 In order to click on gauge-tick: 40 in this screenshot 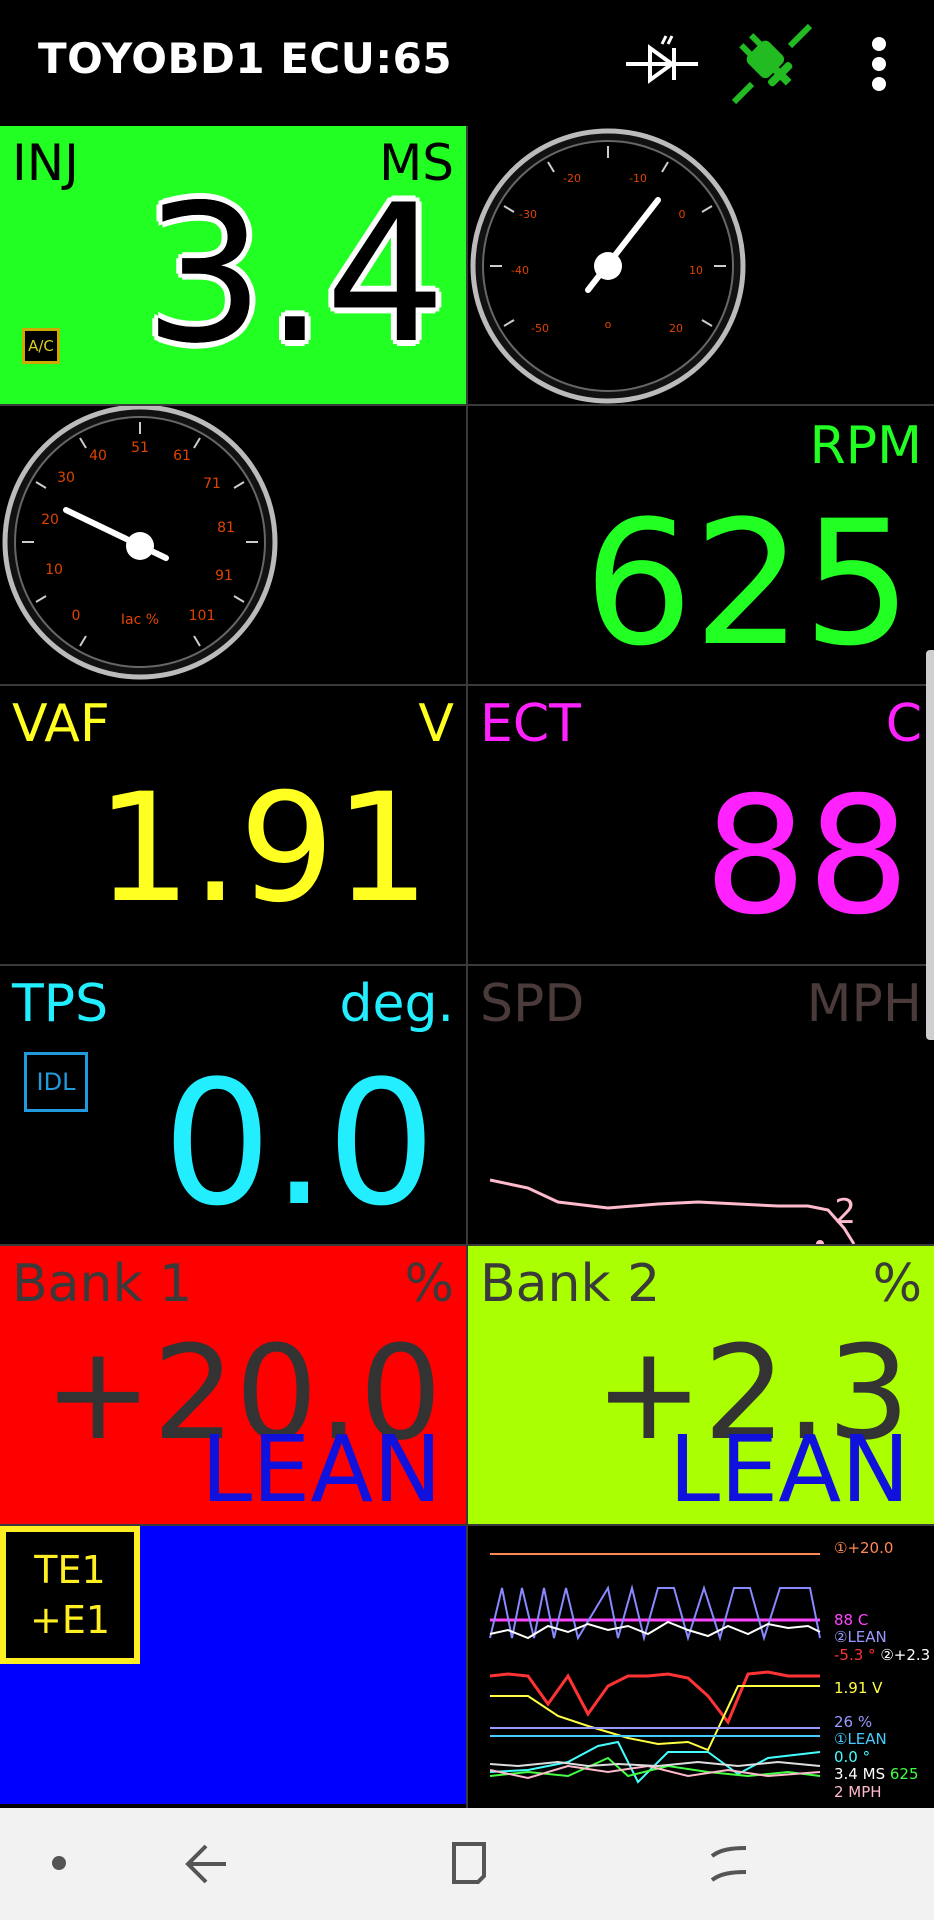, I will do `click(98, 456)`.